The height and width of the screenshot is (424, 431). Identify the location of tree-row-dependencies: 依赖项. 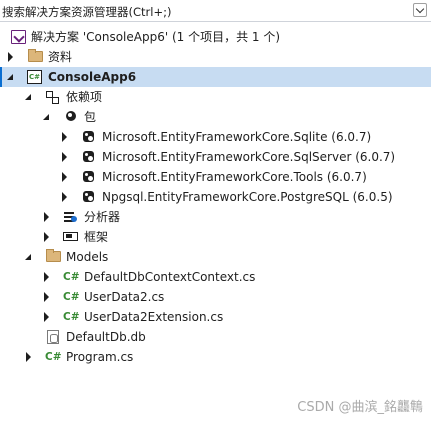
(215, 97).